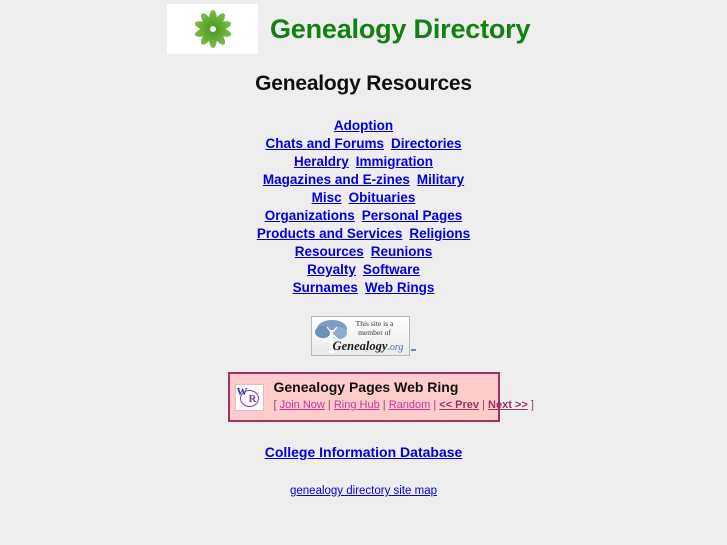 The width and height of the screenshot is (727, 545). I want to click on webring-link: Ring Hub, so click(357, 405).